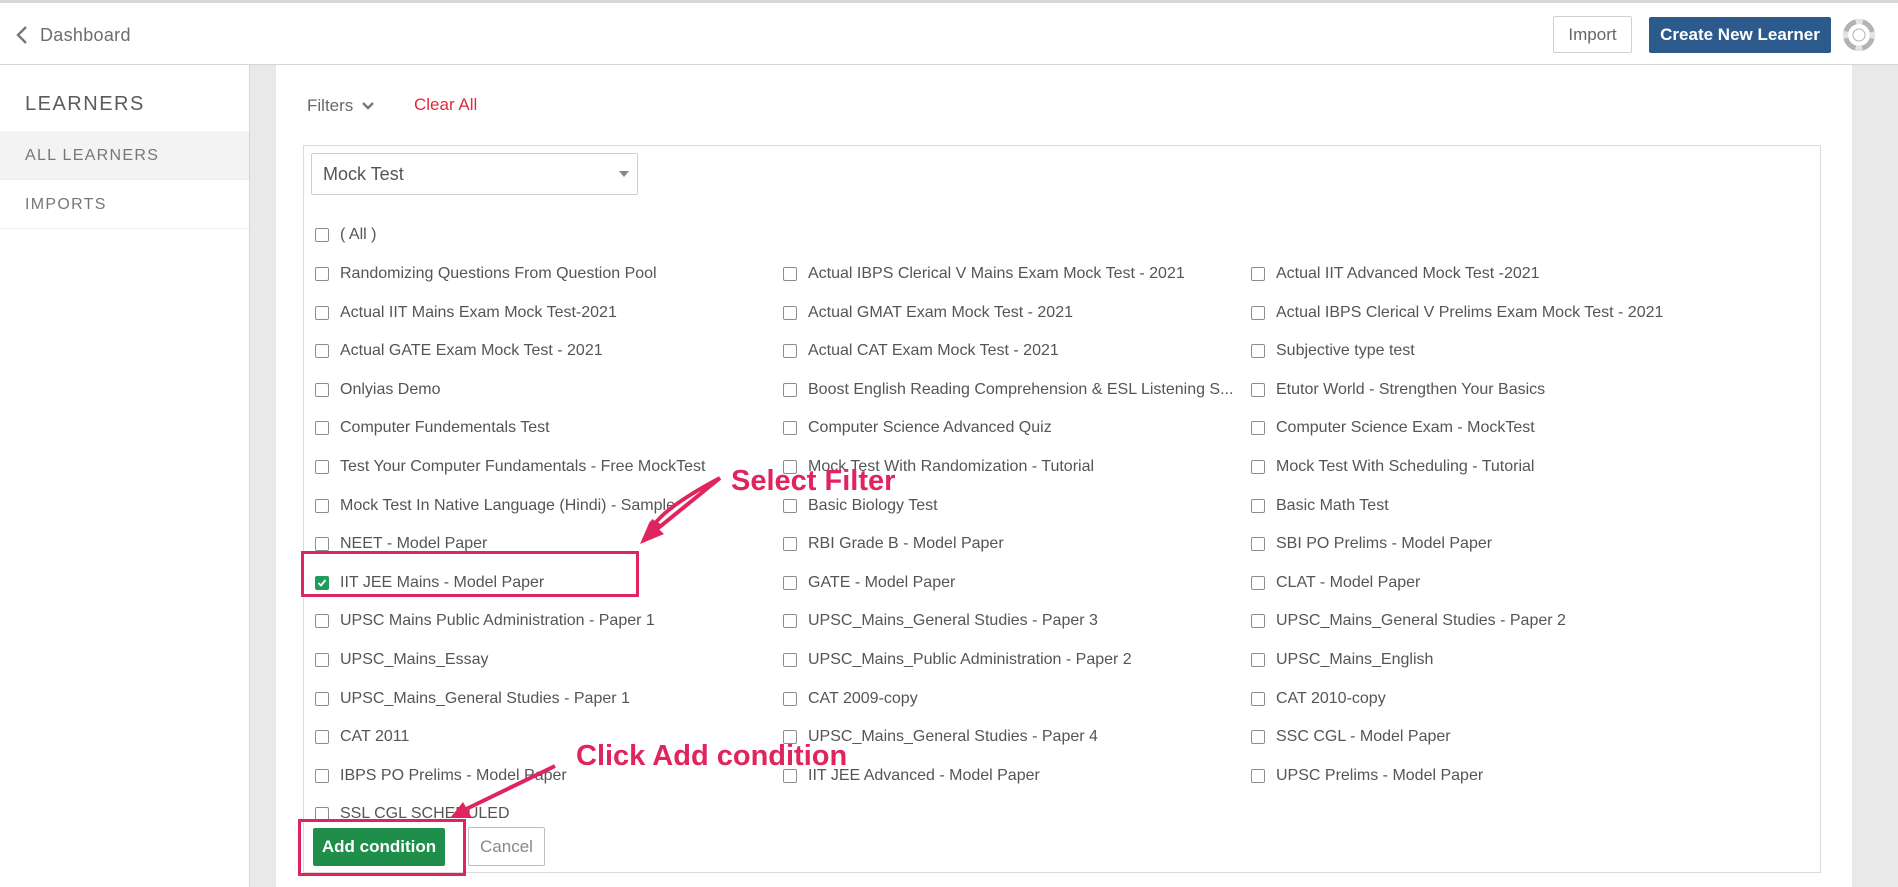 This screenshot has height=887, width=1898. Describe the element at coordinates (586, 647) in the screenshot. I see `annotation-arrows` at that location.